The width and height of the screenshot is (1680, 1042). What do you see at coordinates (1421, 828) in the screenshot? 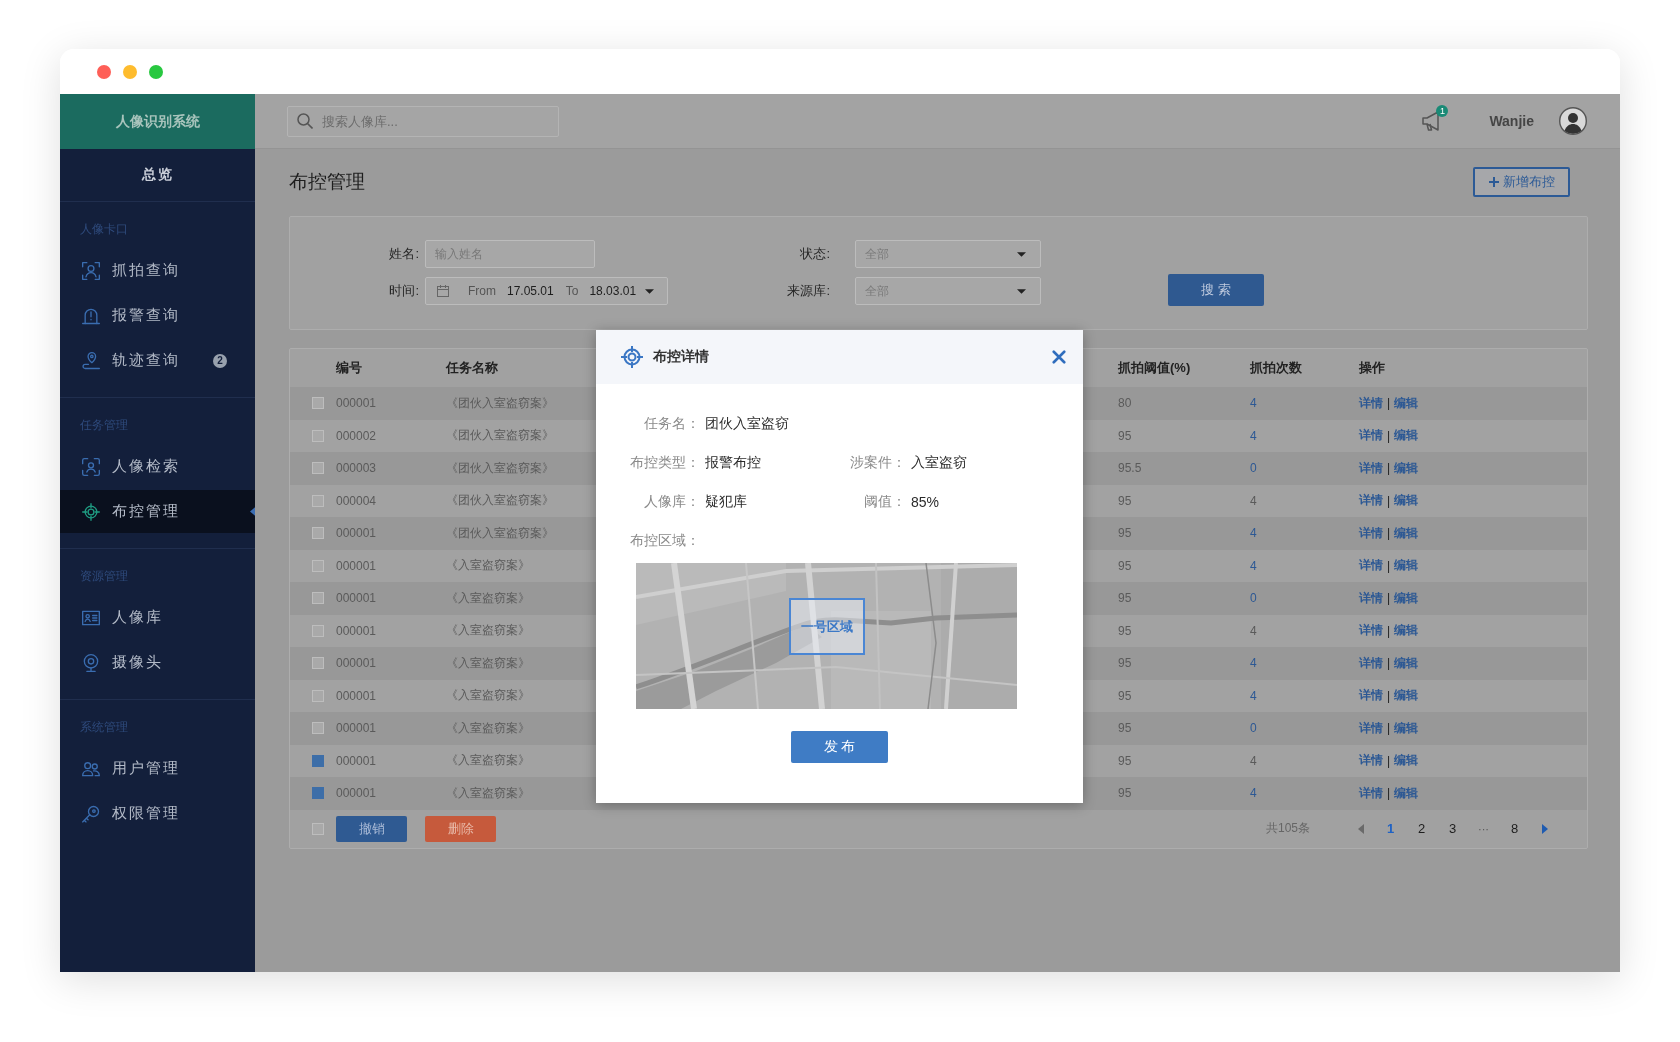
I see `page-button: 2` at bounding box center [1421, 828].